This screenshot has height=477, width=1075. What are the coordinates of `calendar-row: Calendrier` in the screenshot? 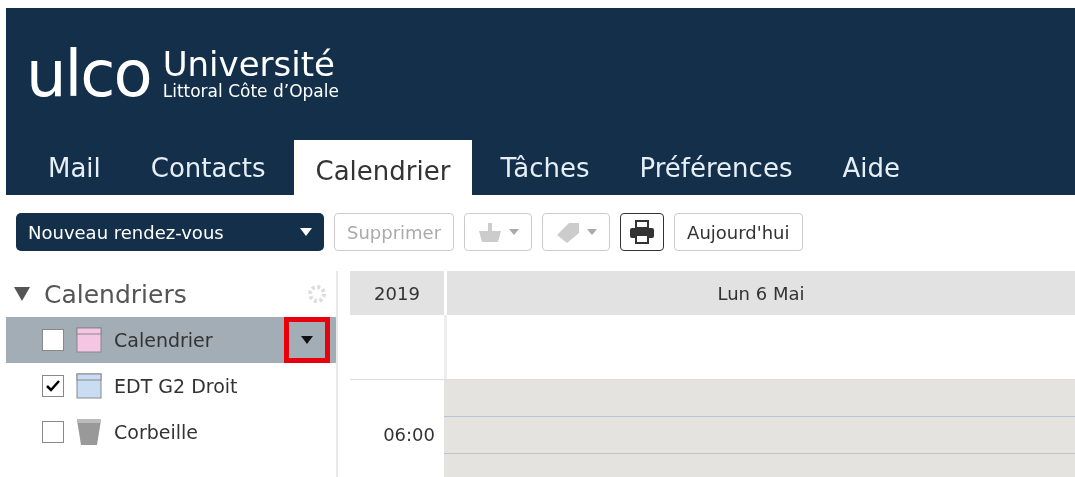 It's located at (171, 340).